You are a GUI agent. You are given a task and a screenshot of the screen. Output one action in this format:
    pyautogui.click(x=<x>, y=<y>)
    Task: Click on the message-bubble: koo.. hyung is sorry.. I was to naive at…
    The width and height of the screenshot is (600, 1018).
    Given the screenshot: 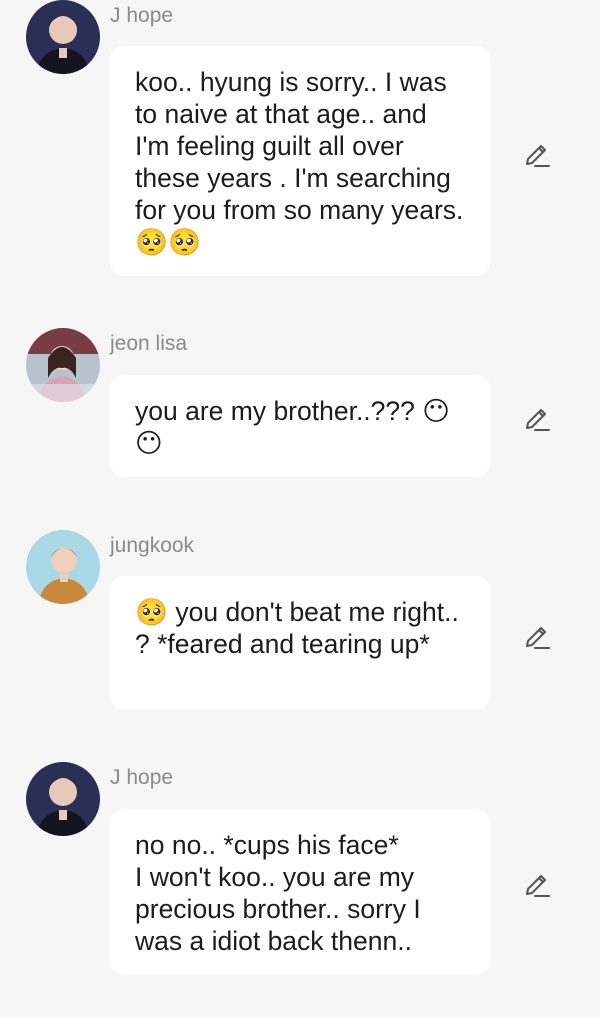 What is the action you would take?
    pyautogui.click(x=300, y=161)
    